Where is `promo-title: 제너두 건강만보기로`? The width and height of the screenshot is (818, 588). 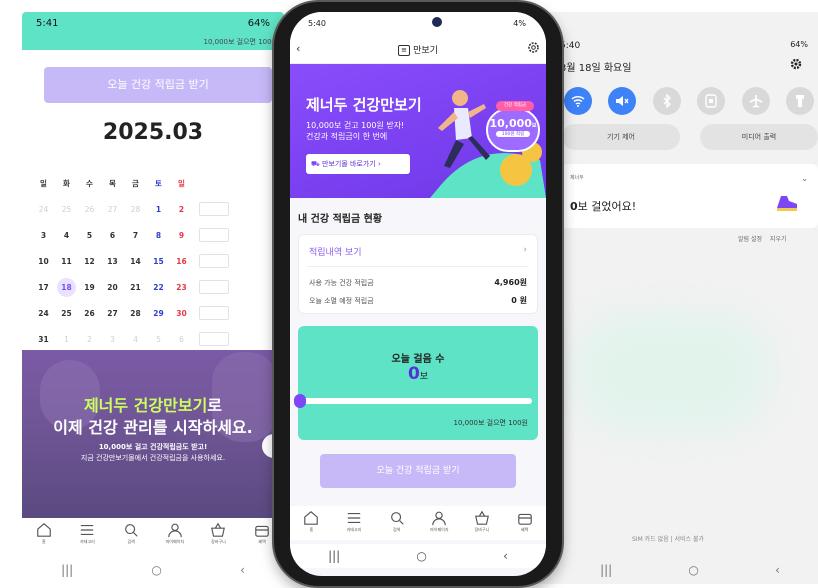 promo-title: 제너두 건강만보기로 is located at coordinates (153, 405).